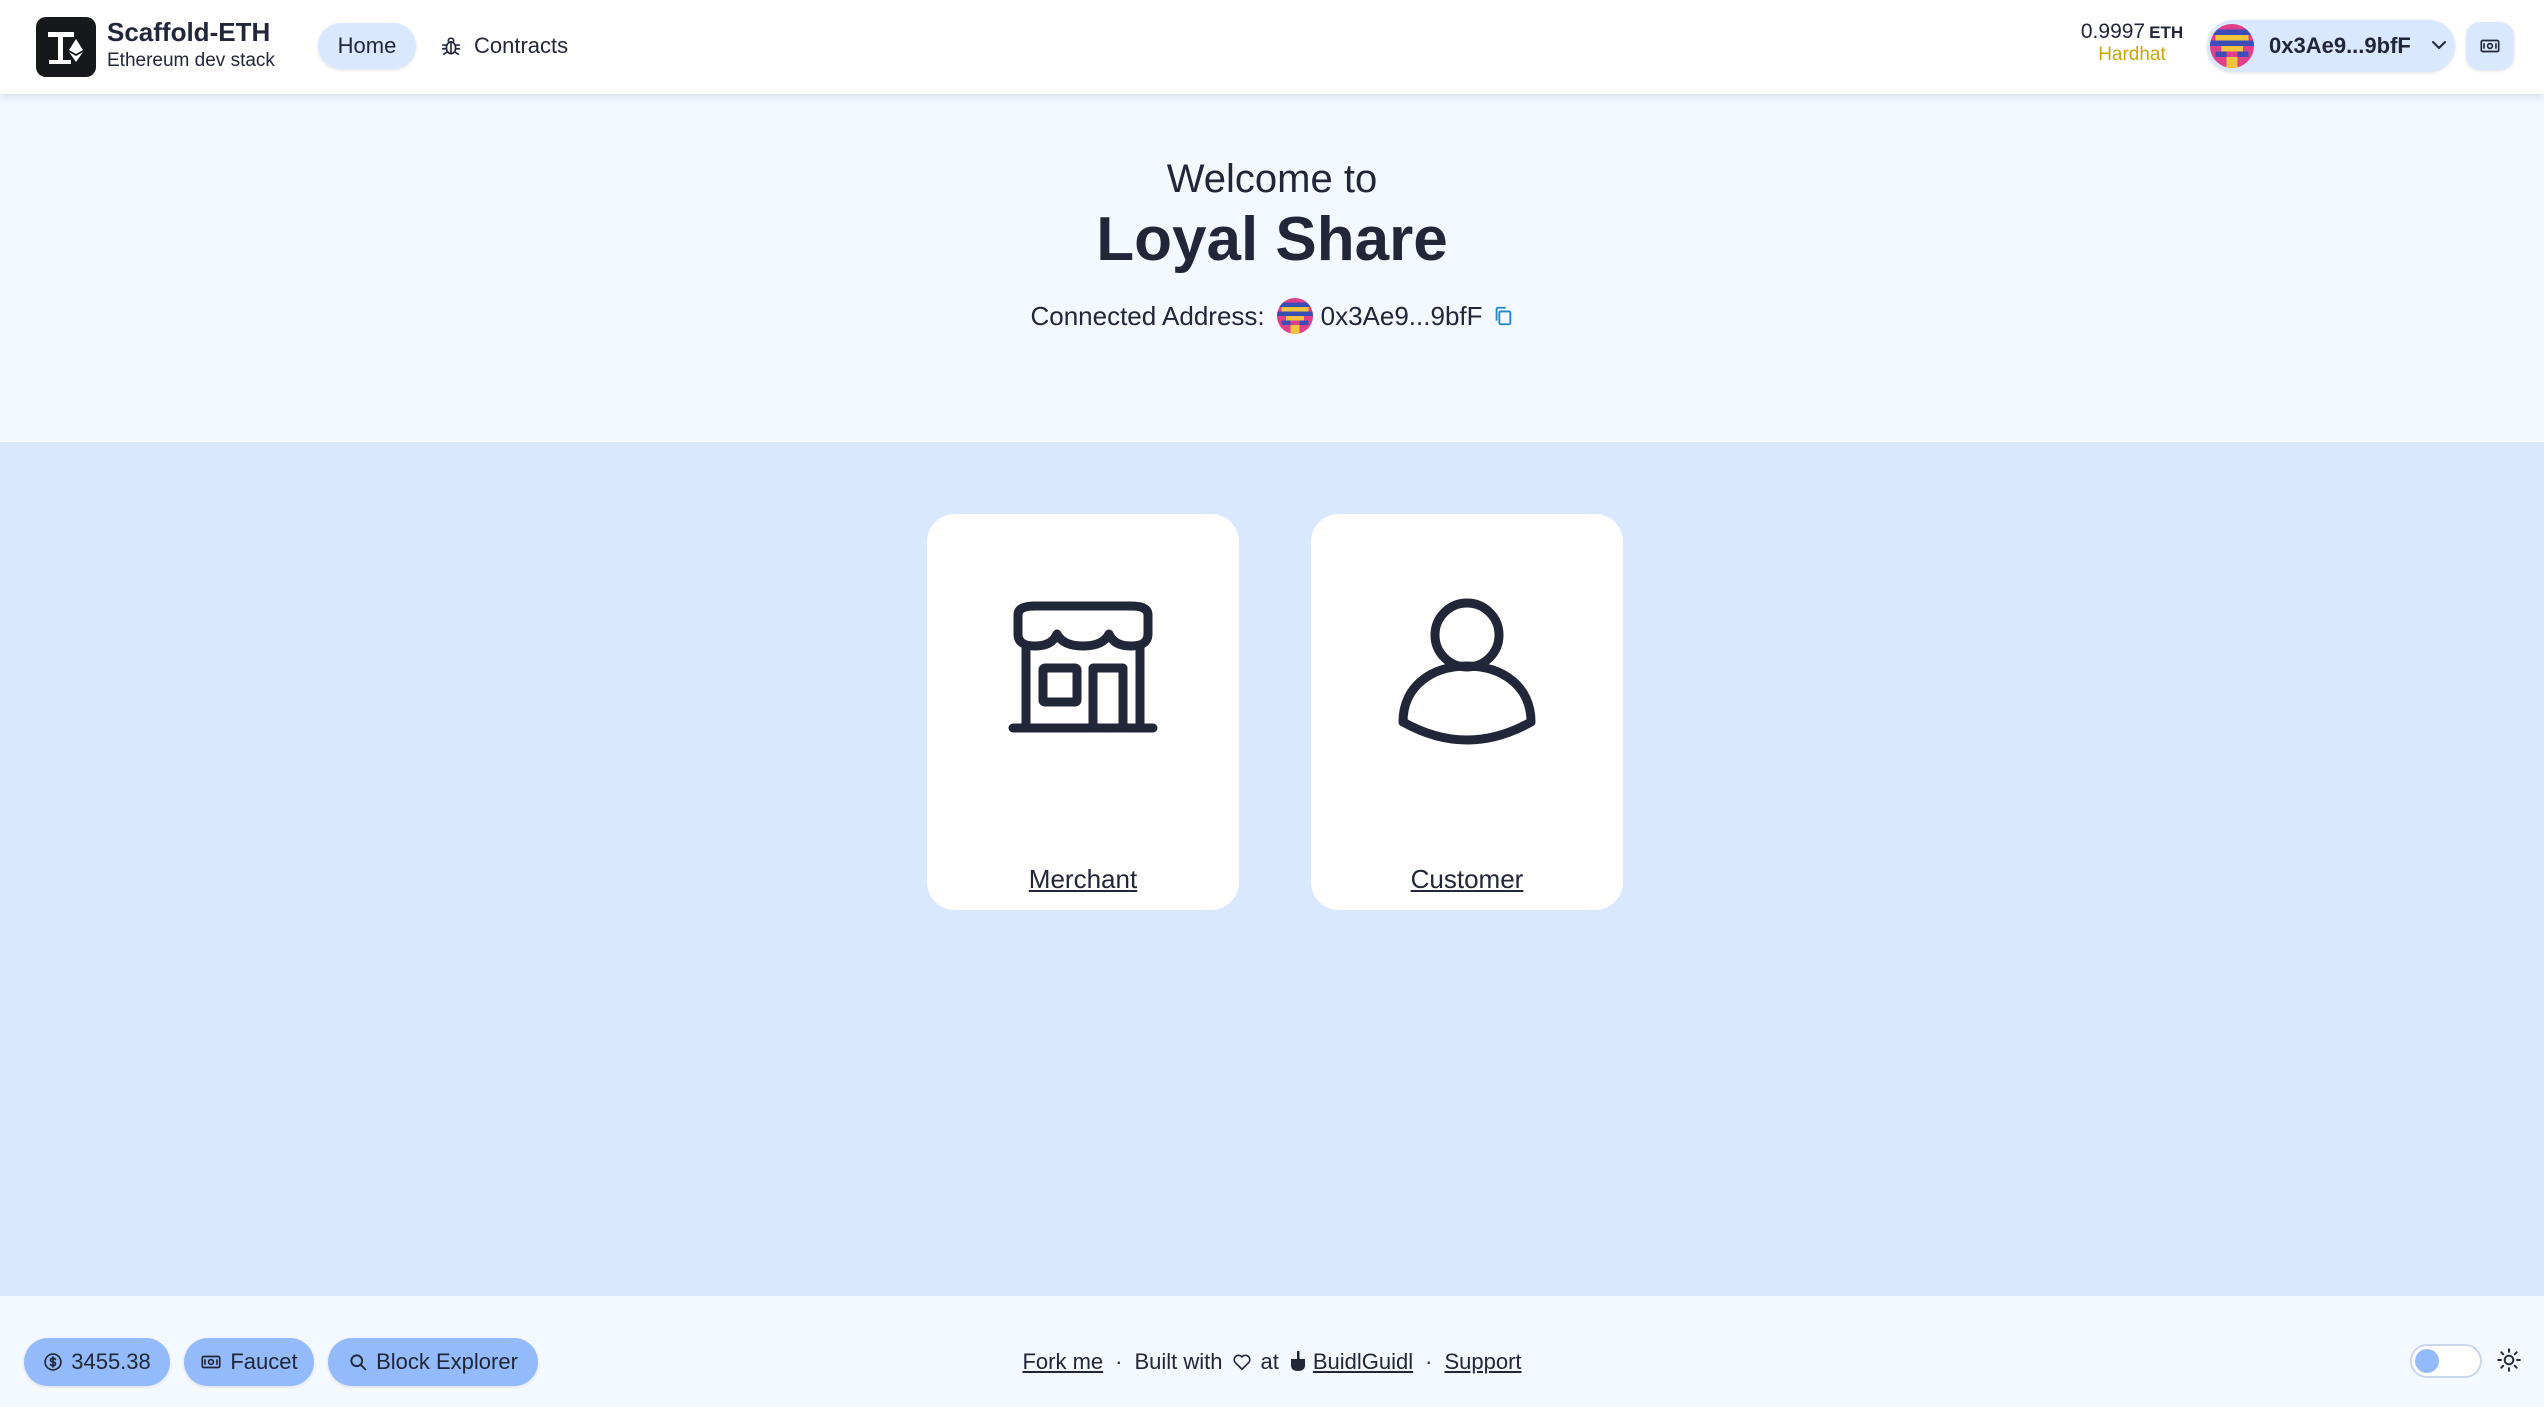 Image resolution: width=2544 pixels, height=1407 pixels. I want to click on connected-address-row: Connected Address: 0x3Ae9...9bfF, so click(1272, 316).